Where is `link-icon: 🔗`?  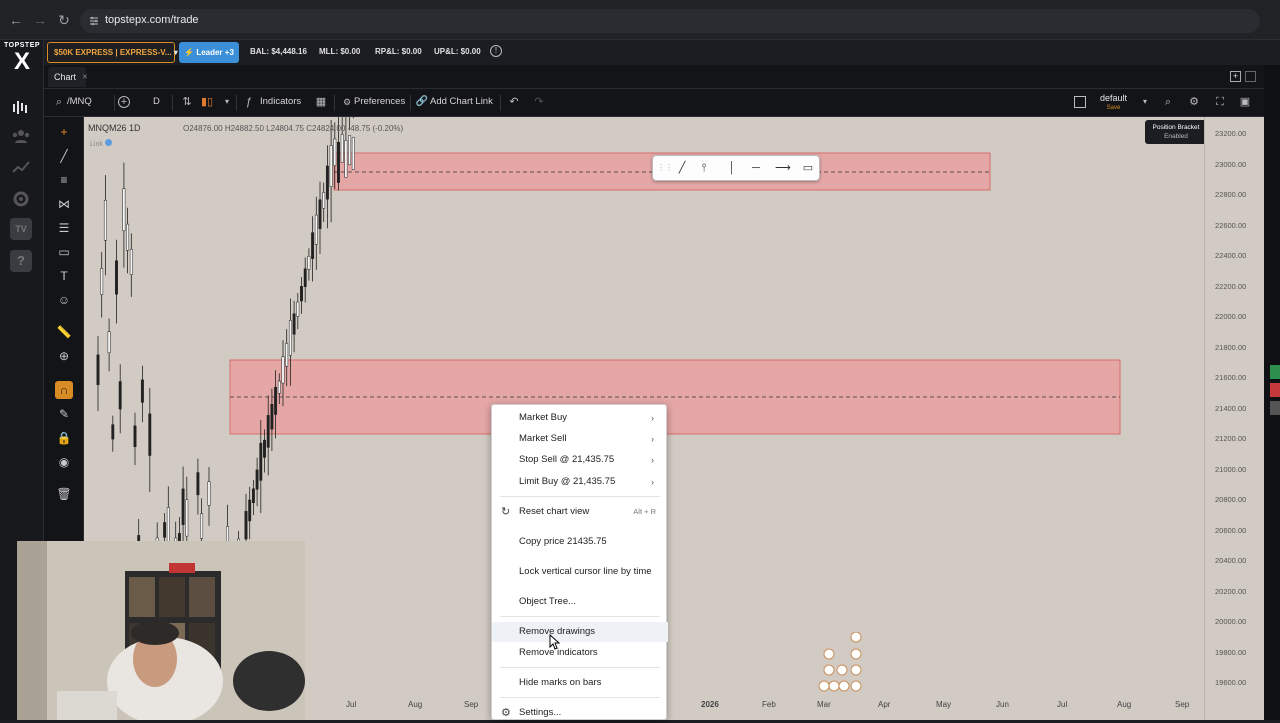
link-icon: 🔗 is located at coordinates (422, 102).